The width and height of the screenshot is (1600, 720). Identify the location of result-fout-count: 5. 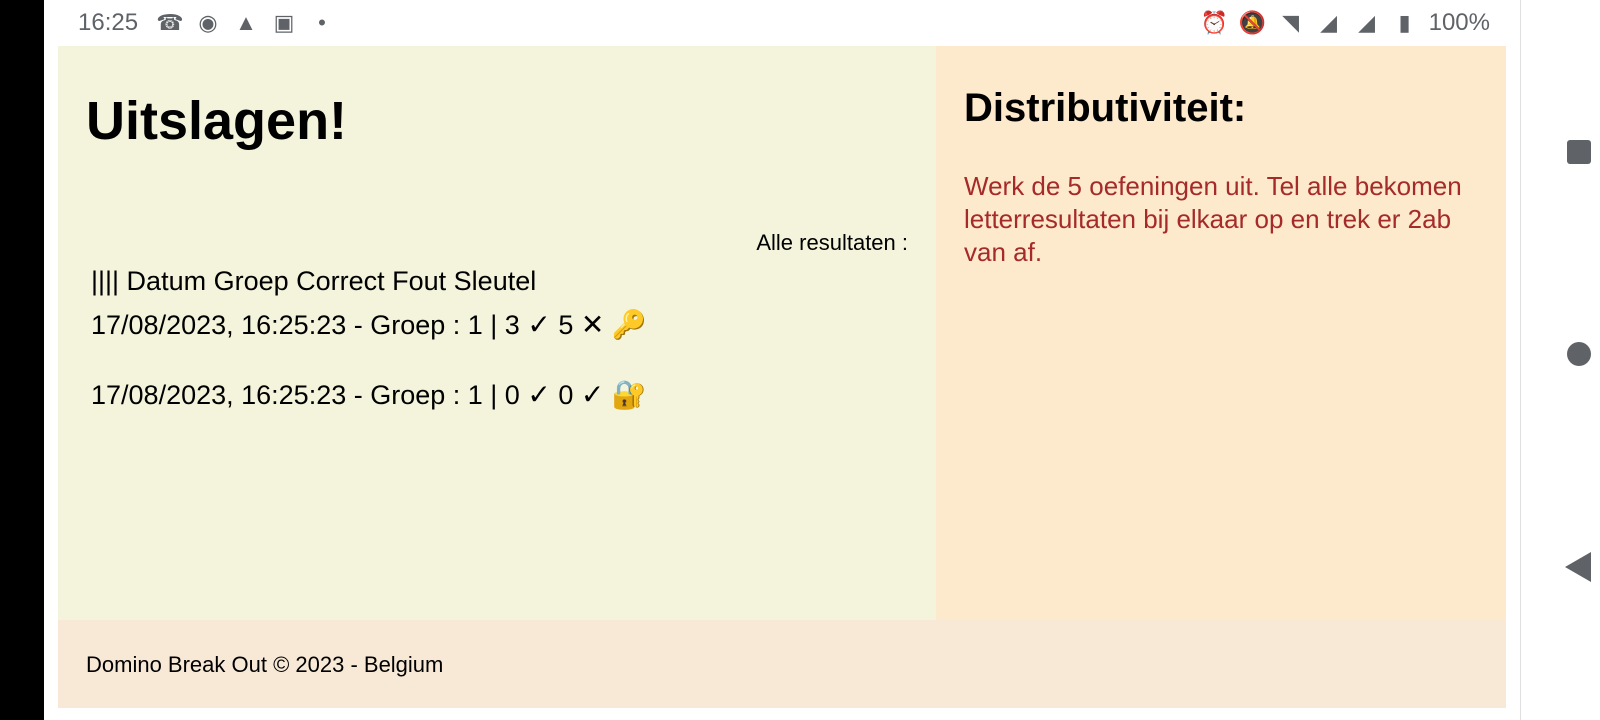
(566, 325).